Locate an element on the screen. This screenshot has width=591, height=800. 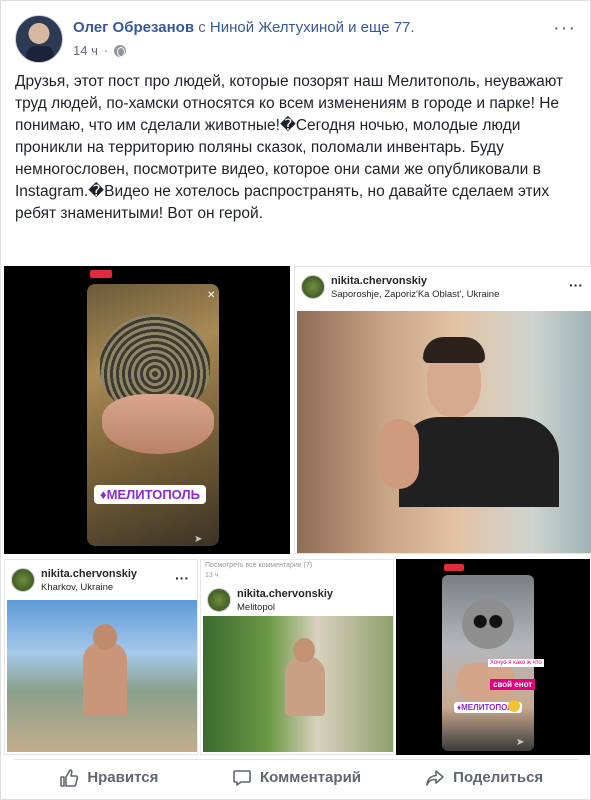
raccoon-image is located at coordinates (488, 624).